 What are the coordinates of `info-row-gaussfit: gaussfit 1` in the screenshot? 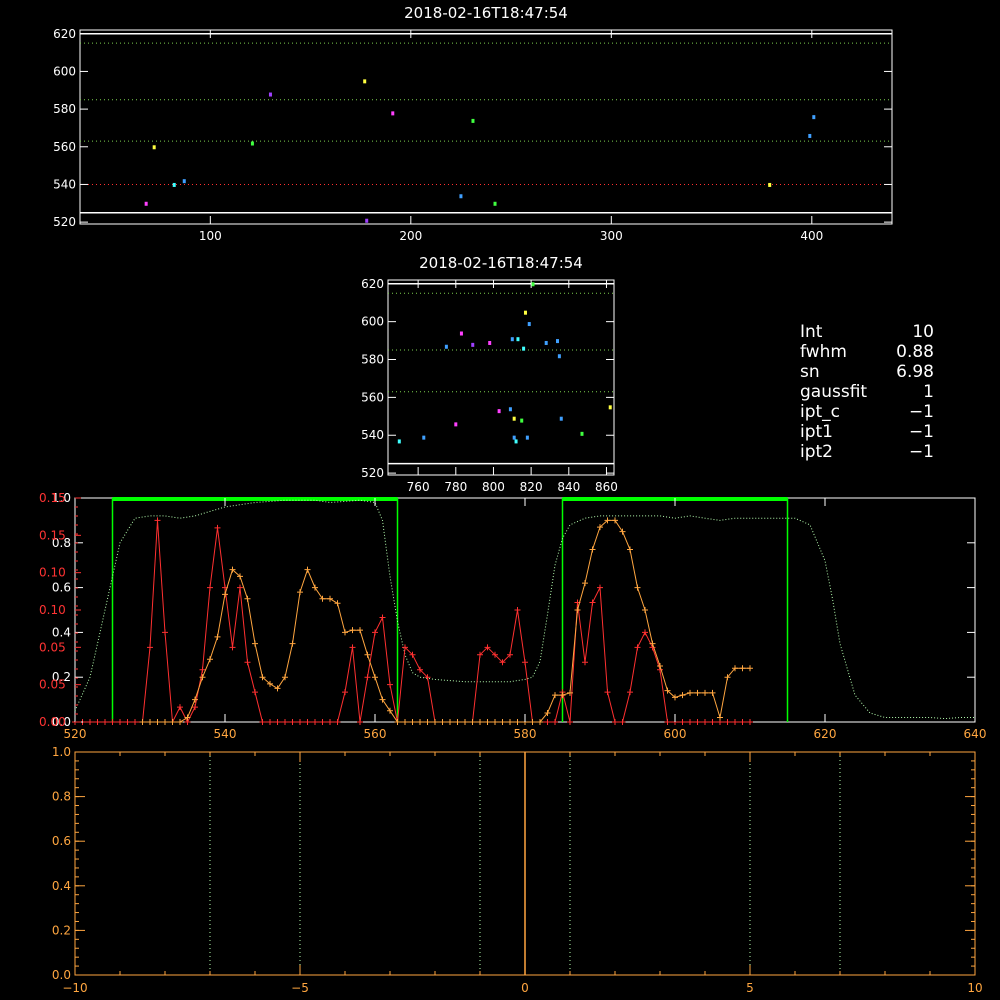 It's located at (867, 392).